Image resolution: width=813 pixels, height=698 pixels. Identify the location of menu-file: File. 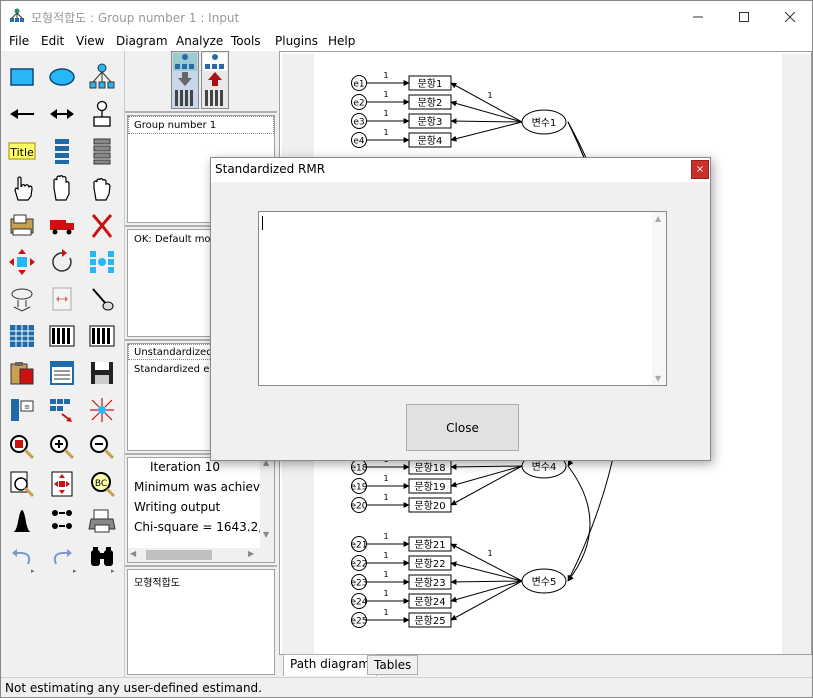
(19, 41).